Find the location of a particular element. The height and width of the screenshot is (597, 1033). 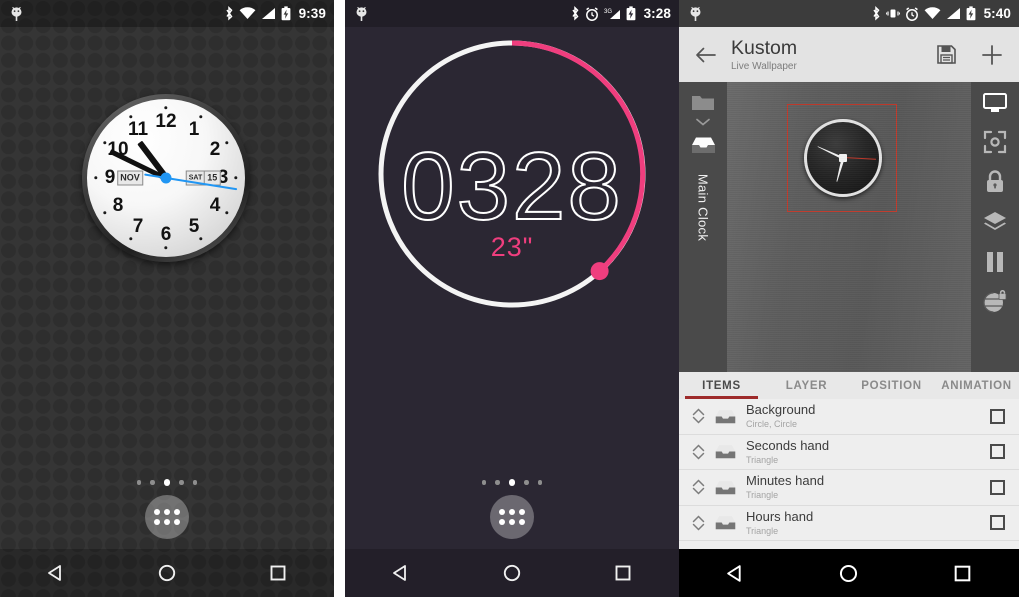

tab-items: ITEMS is located at coordinates (721, 385).